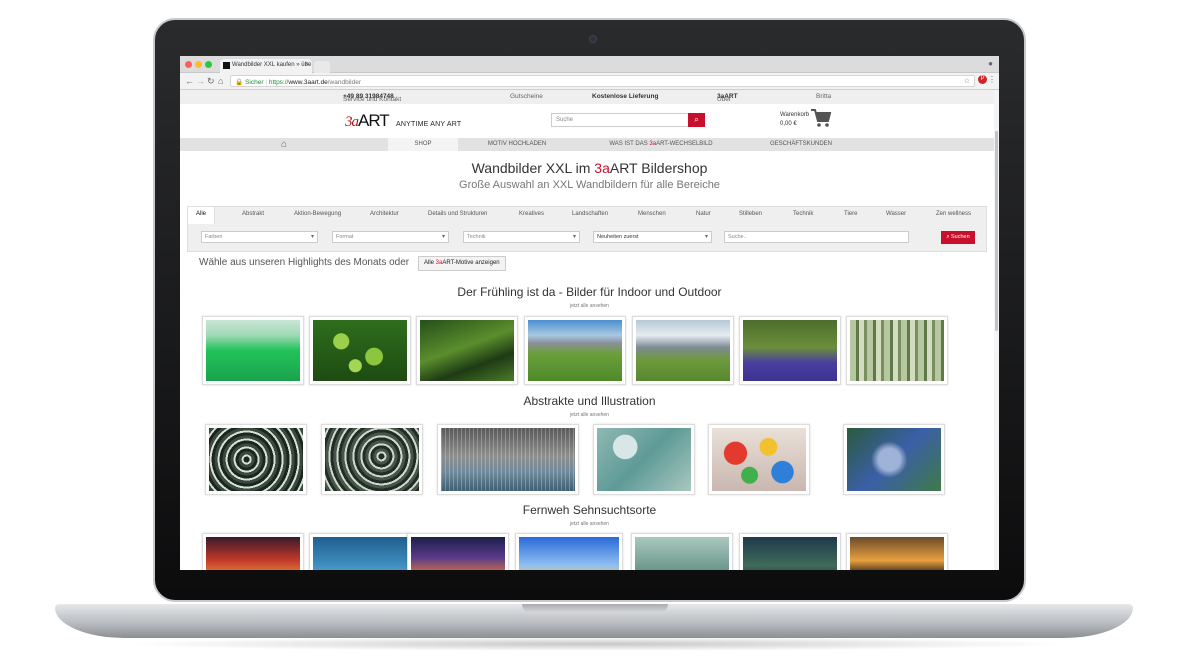  I want to click on nav-home: ⌂, so click(284, 144).